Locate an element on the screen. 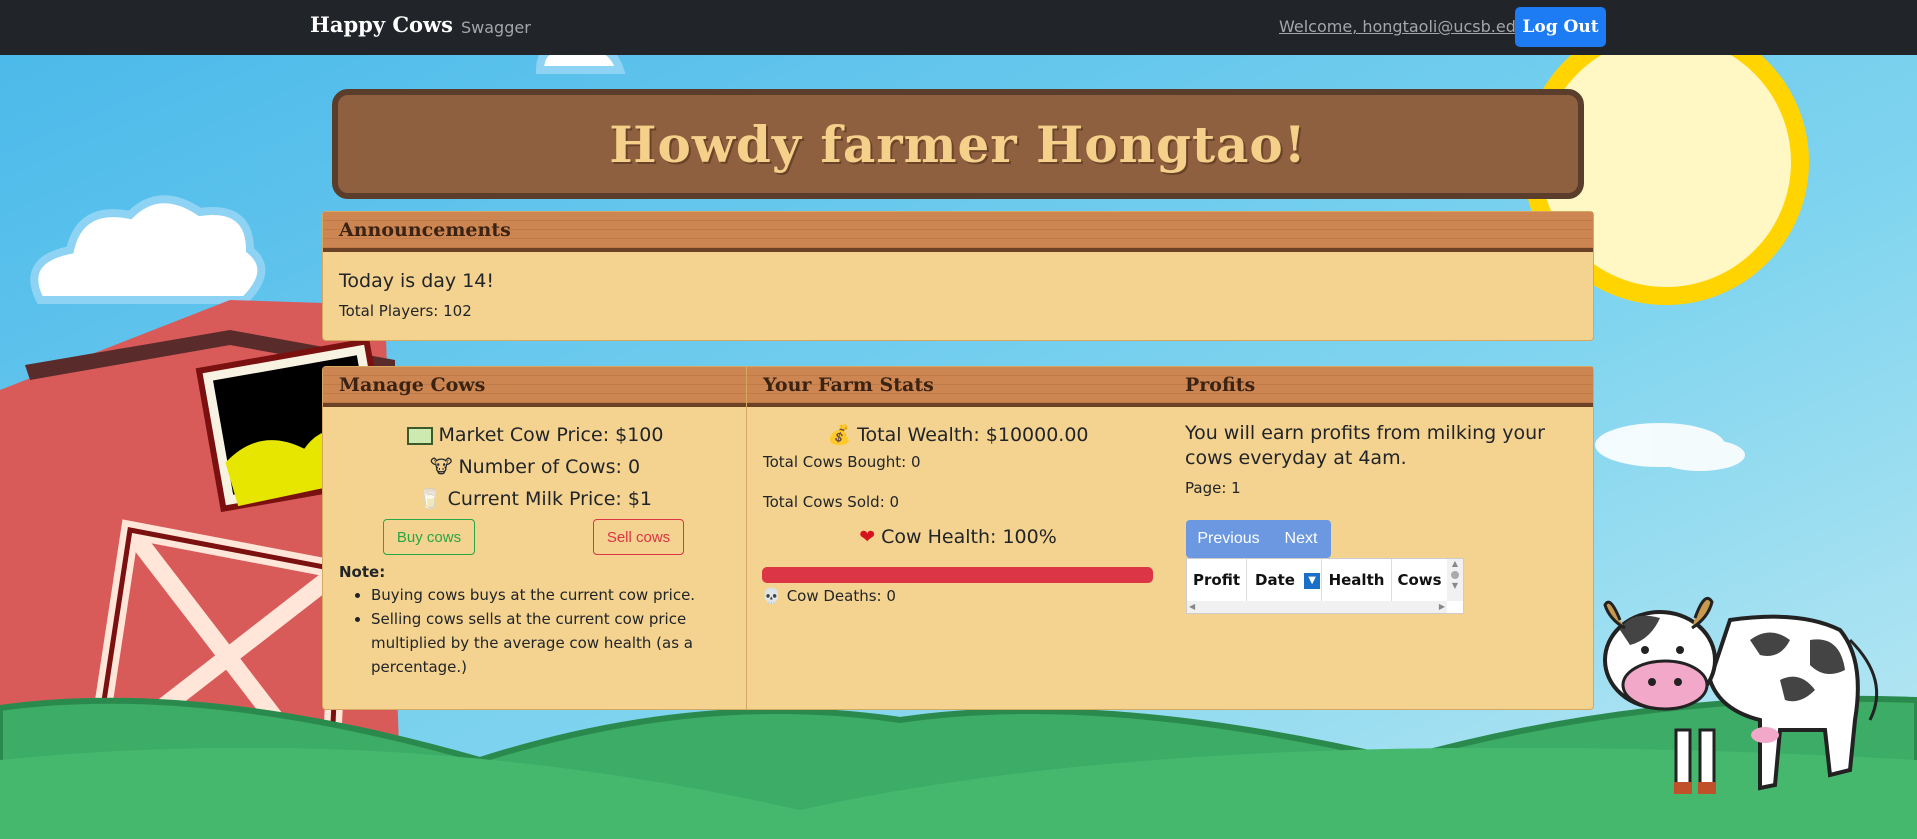  cow-face-icon: 🐮 is located at coordinates (441, 467).